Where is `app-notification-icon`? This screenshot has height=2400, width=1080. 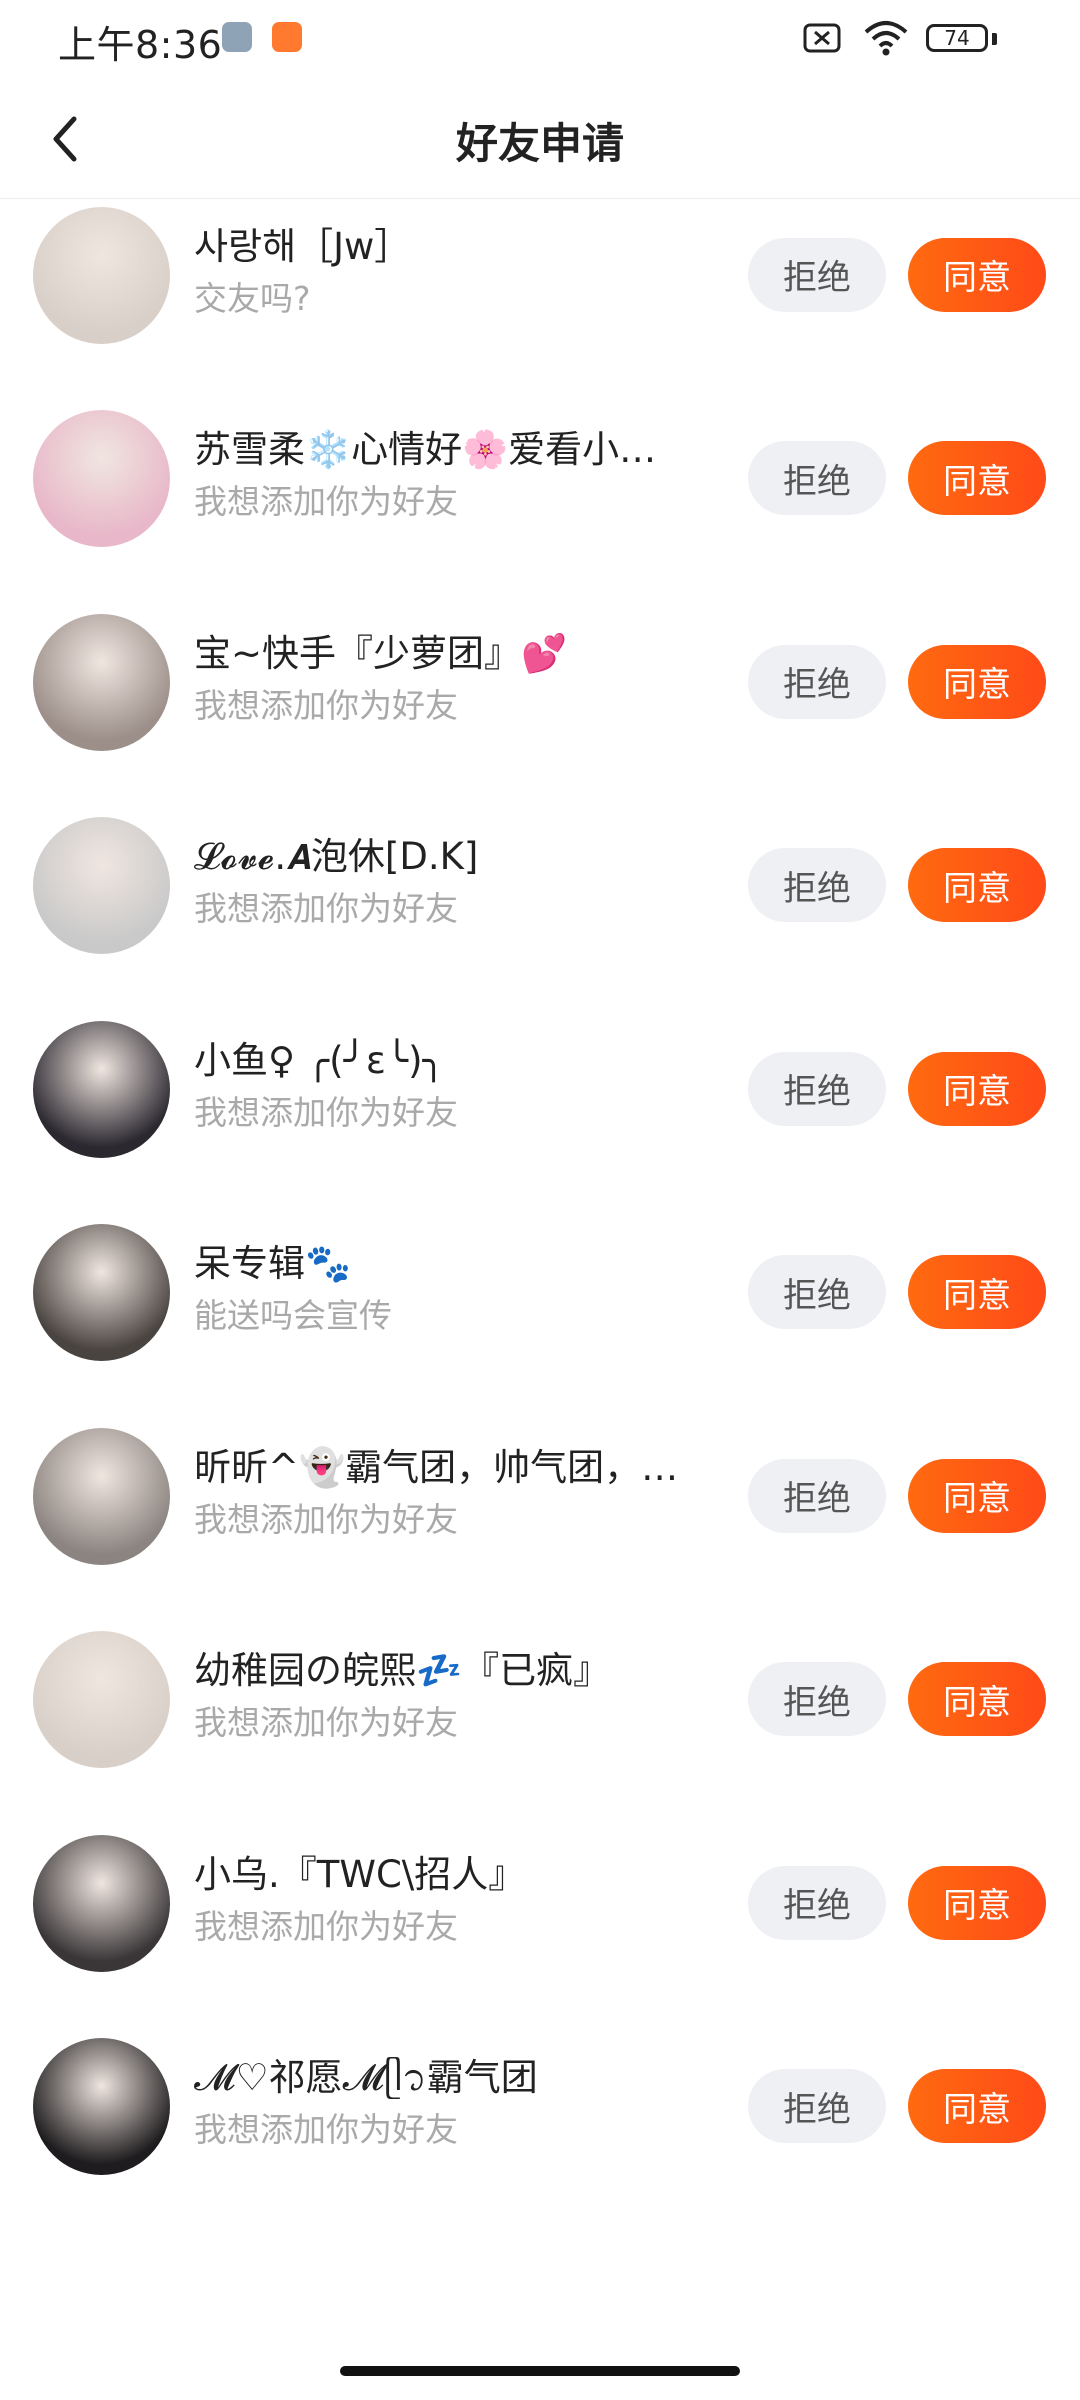 app-notification-icon is located at coordinates (237, 37).